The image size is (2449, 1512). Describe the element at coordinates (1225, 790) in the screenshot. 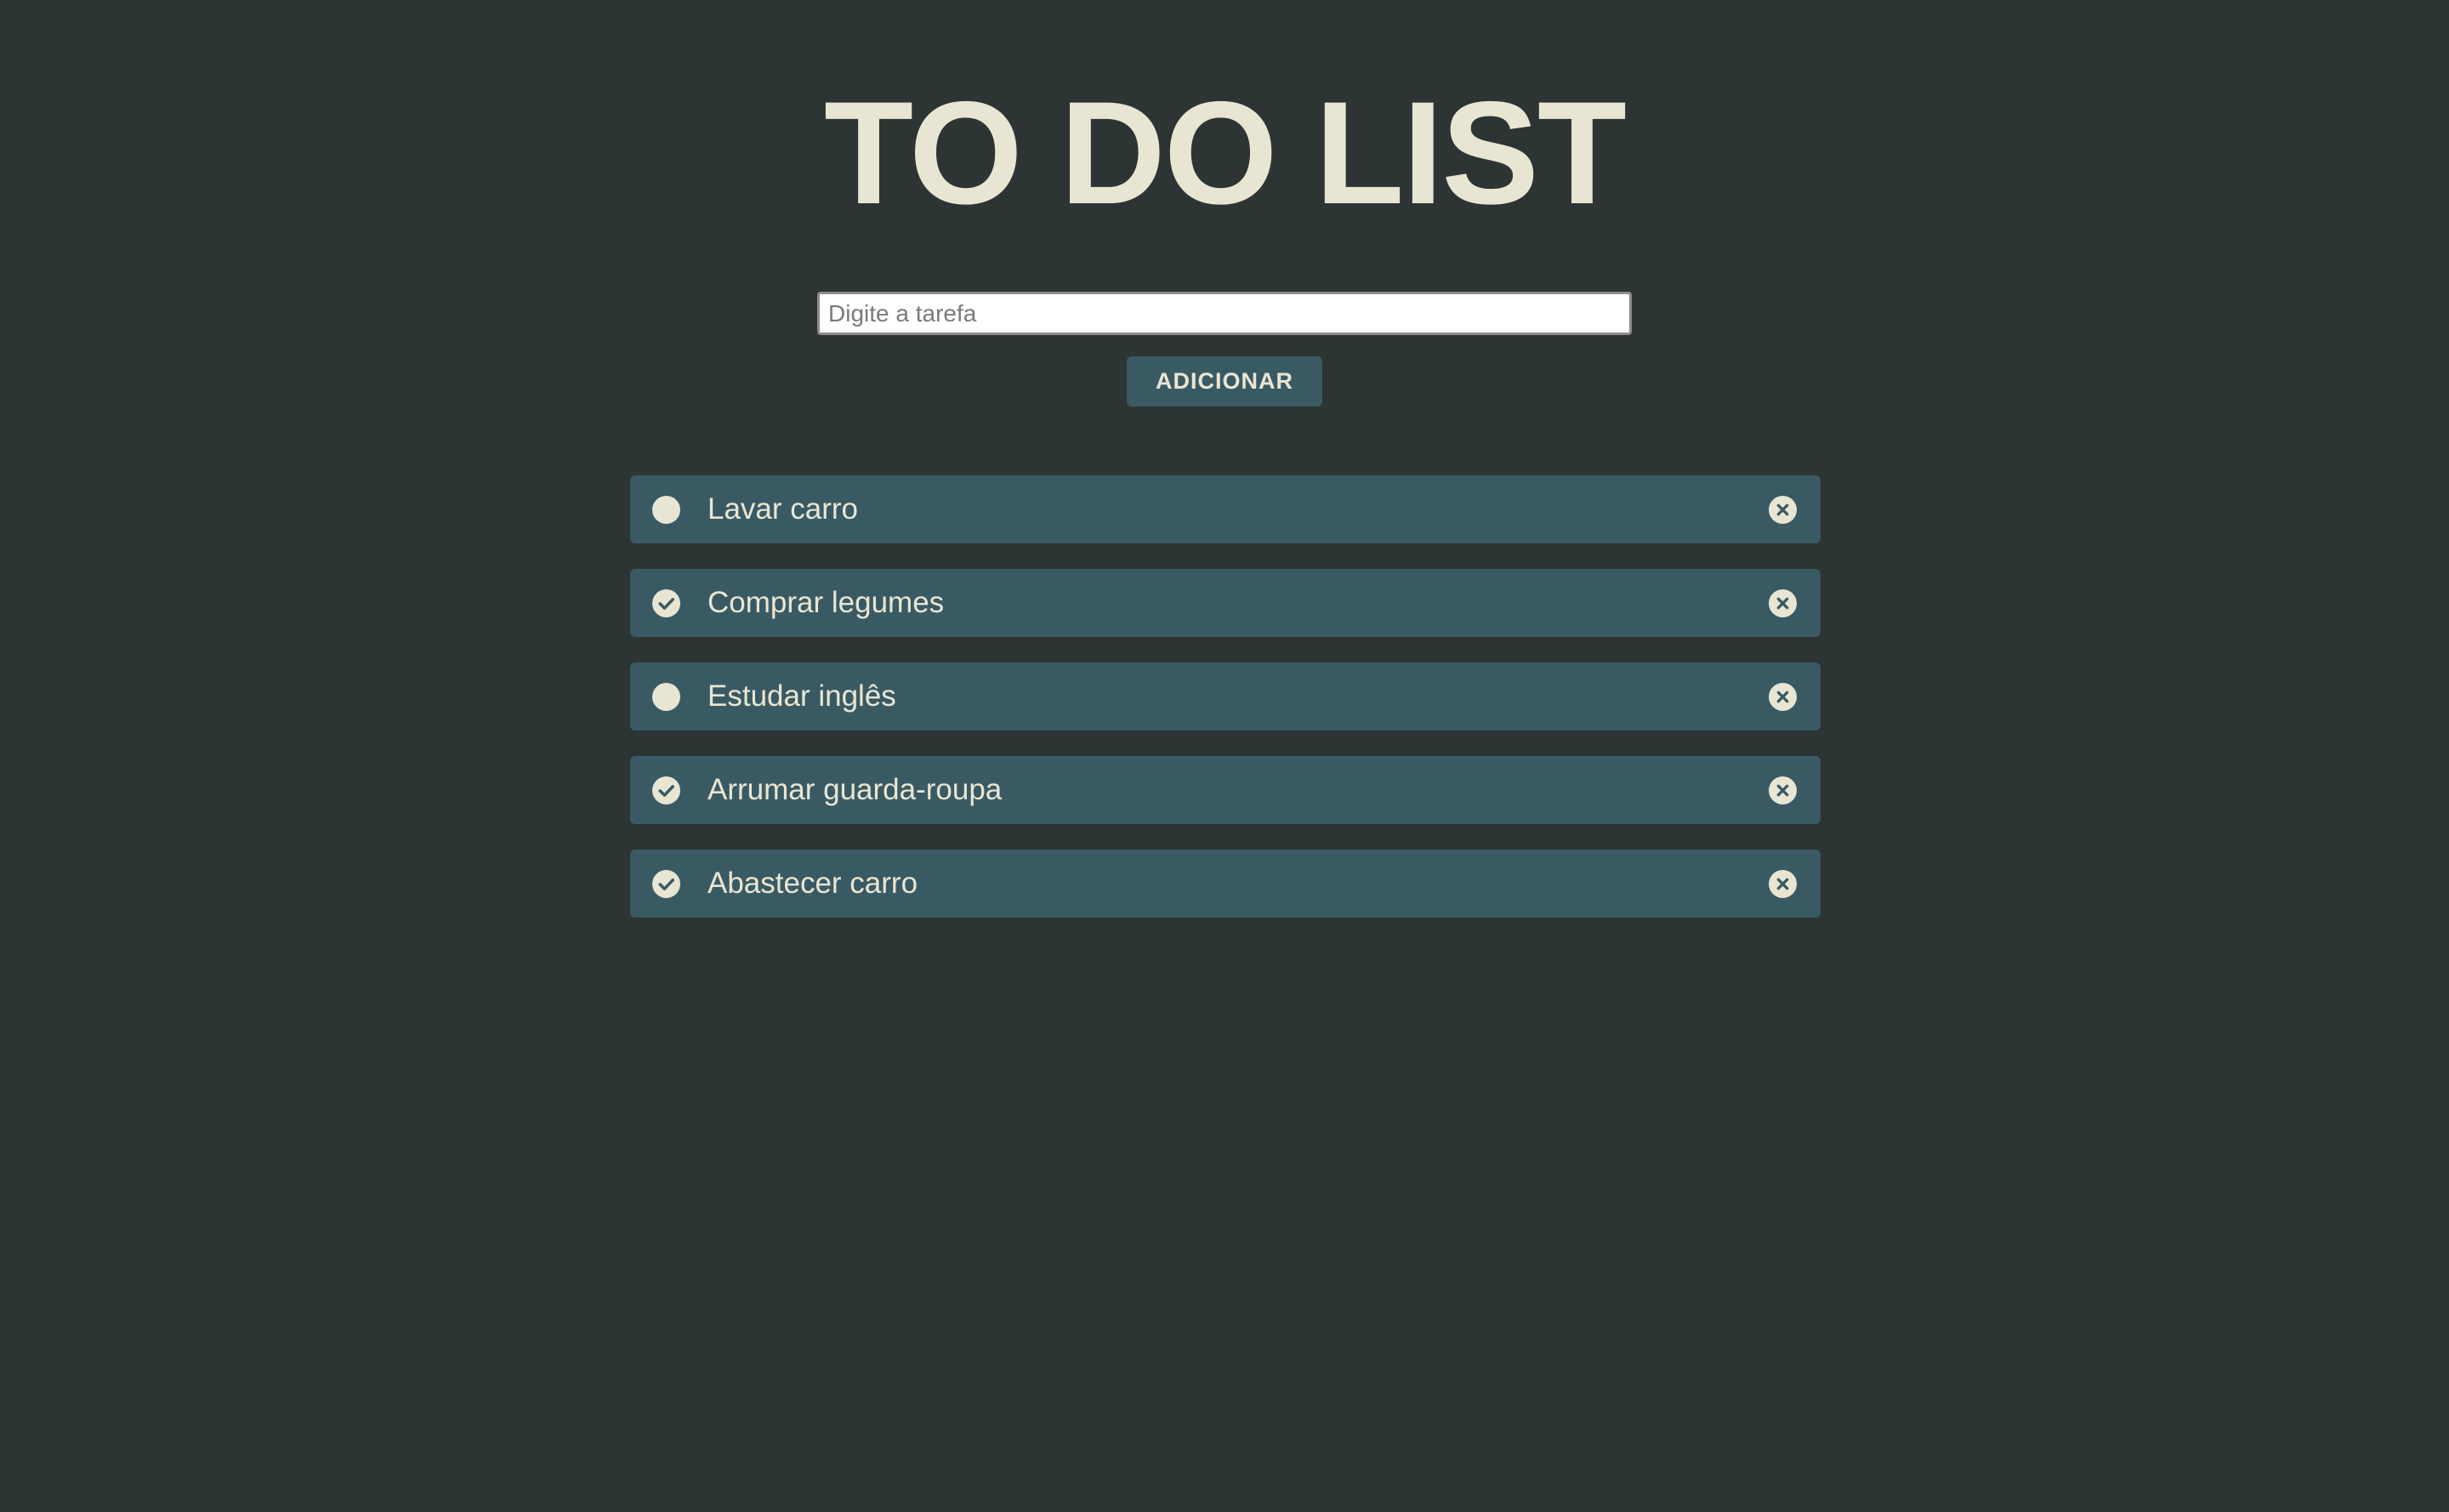

I see `task-item: Arrumar guarda-roupa` at that location.